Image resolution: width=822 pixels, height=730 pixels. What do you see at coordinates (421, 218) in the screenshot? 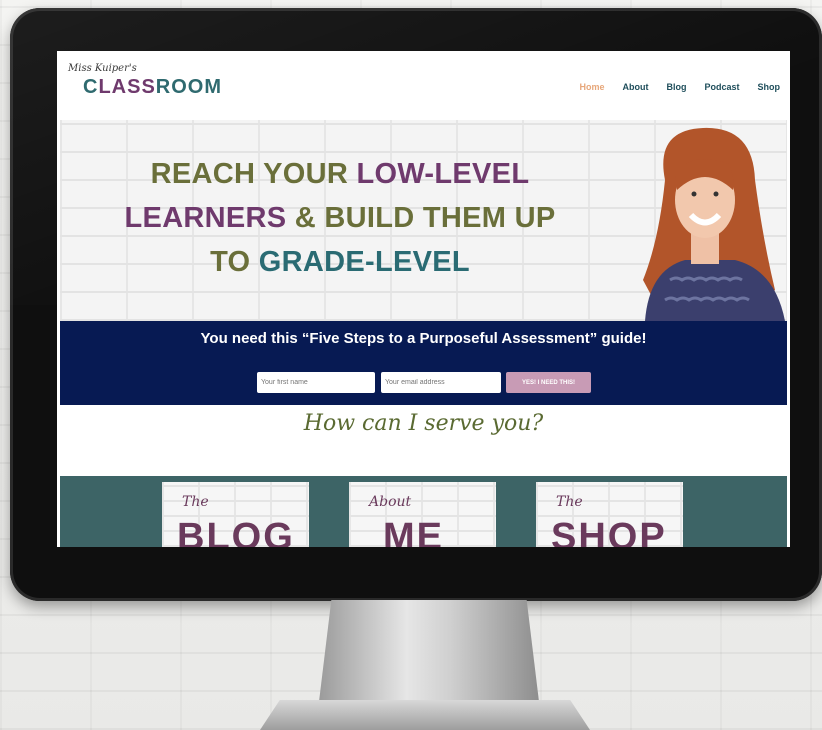
I see `hero-text-build-them-up: & BUILD THEM UP` at bounding box center [421, 218].